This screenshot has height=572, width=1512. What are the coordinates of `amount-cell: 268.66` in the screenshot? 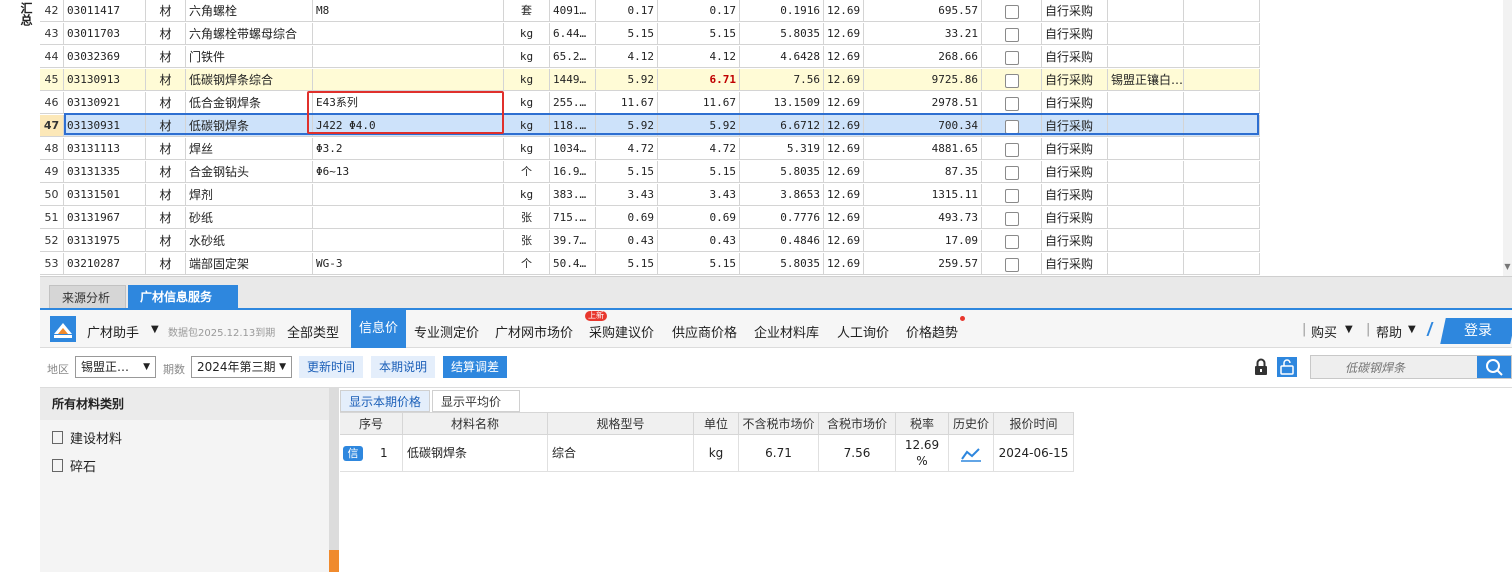 It's located at (923, 57).